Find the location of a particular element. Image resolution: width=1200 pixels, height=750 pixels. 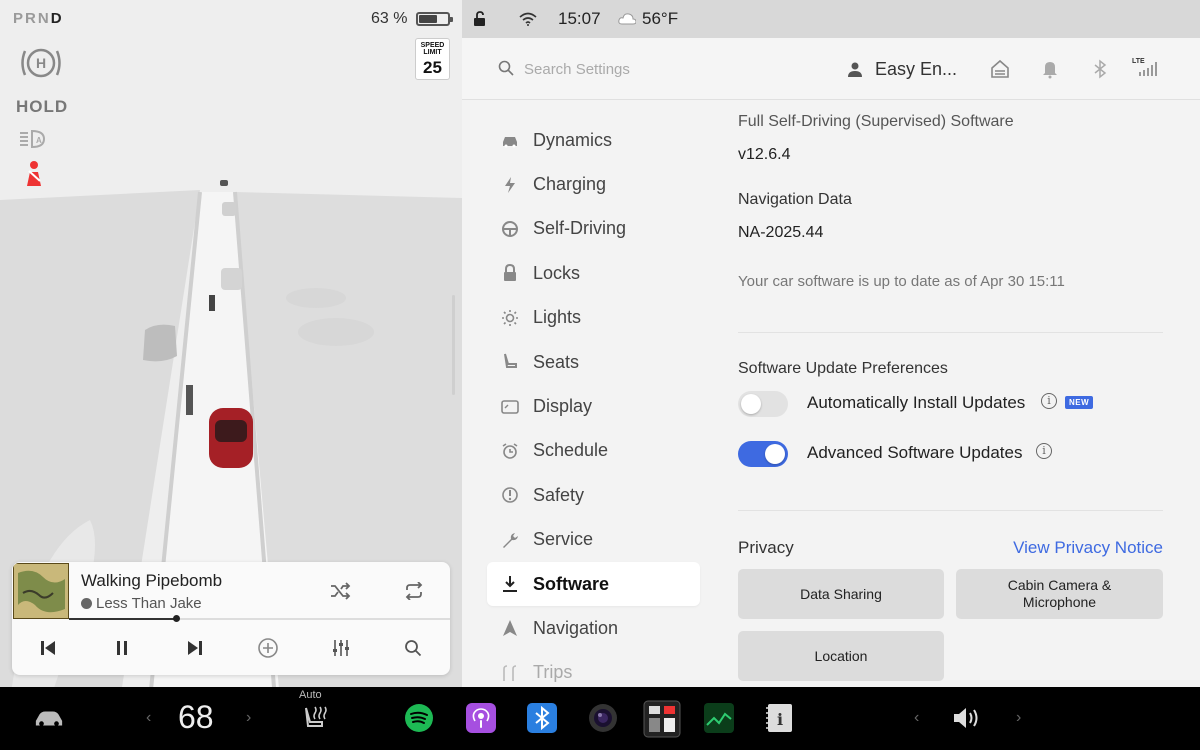

wifi-icon is located at coordinates (528, 19).